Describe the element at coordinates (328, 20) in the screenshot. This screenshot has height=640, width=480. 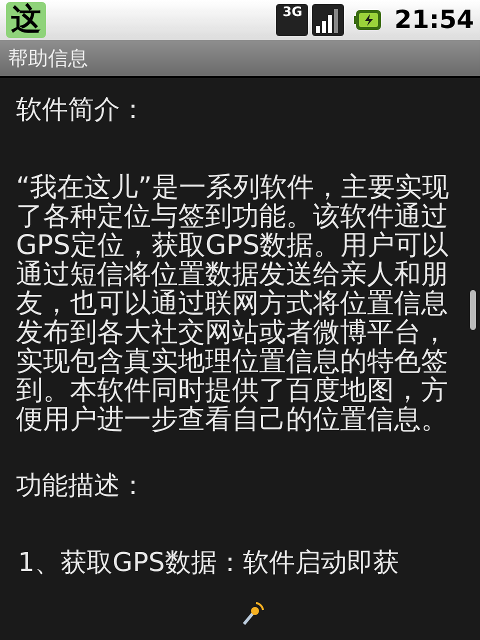
I see `signal-strength-icon` at that location.